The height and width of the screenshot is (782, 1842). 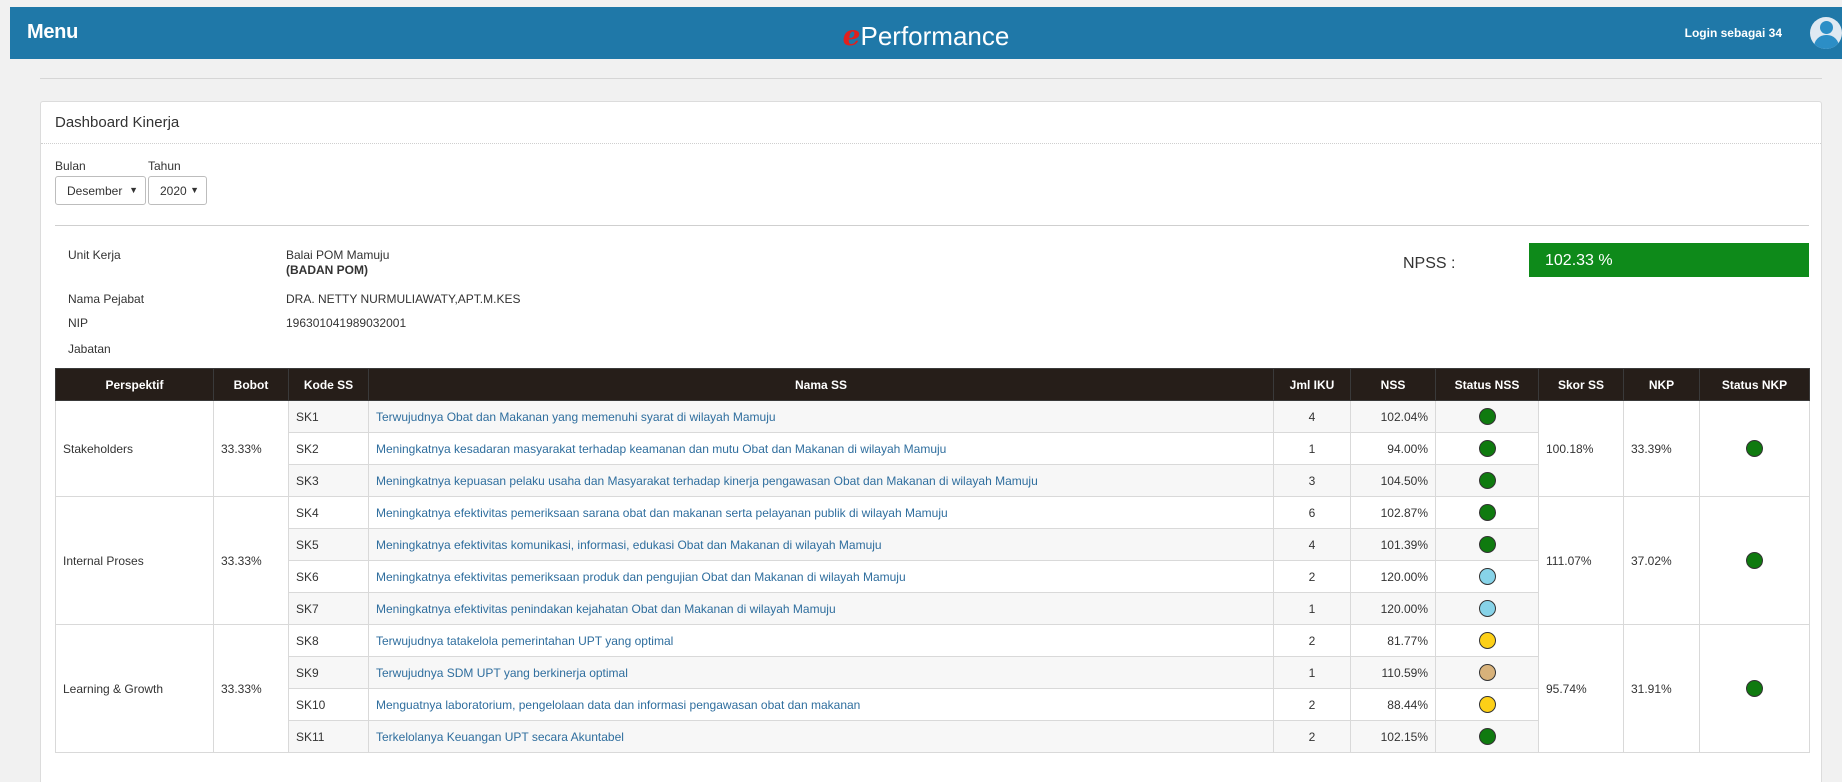 I want to click on nss-cell: 104.50%, so click(x=1393, y=480).